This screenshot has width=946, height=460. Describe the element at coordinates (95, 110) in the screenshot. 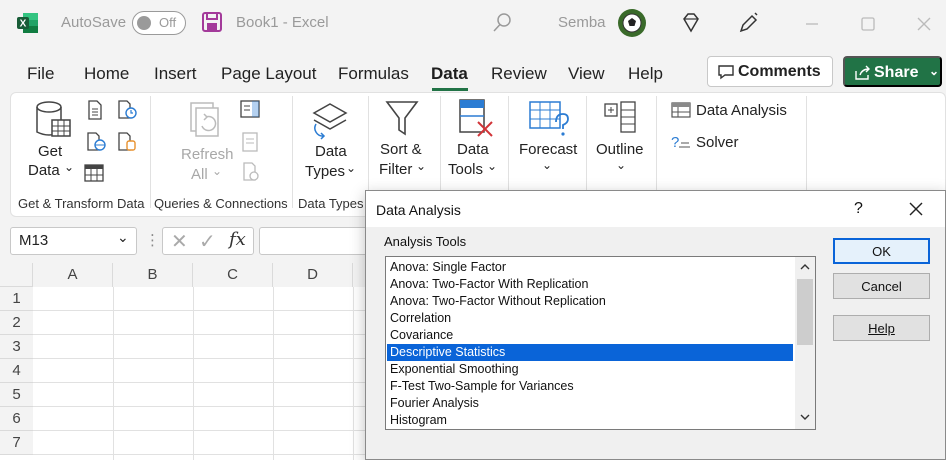

I see `from-text-icon` at that location.